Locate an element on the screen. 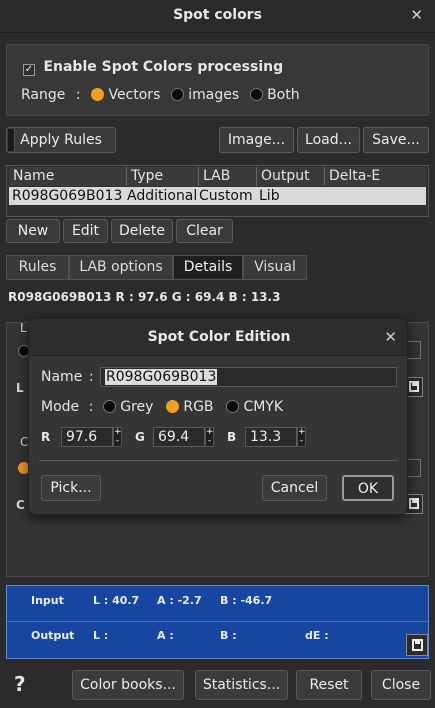 This screenshot has width=435, height=708. cell-output: Lib is located at coordinates (269, 196).